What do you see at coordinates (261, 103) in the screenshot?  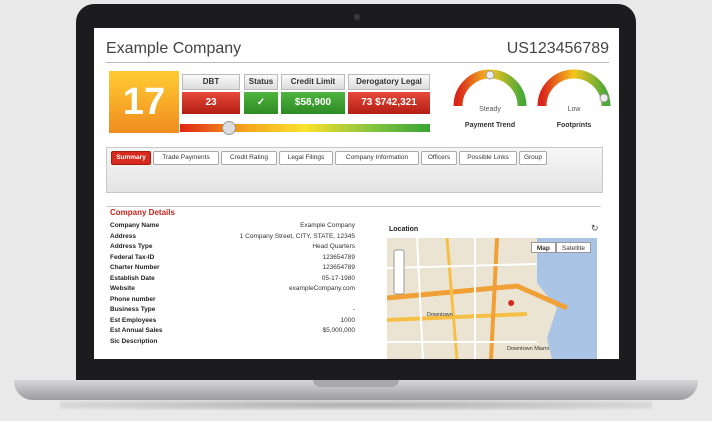 I see `checkmark-icon: ✓` at bounding box center [261, 103].